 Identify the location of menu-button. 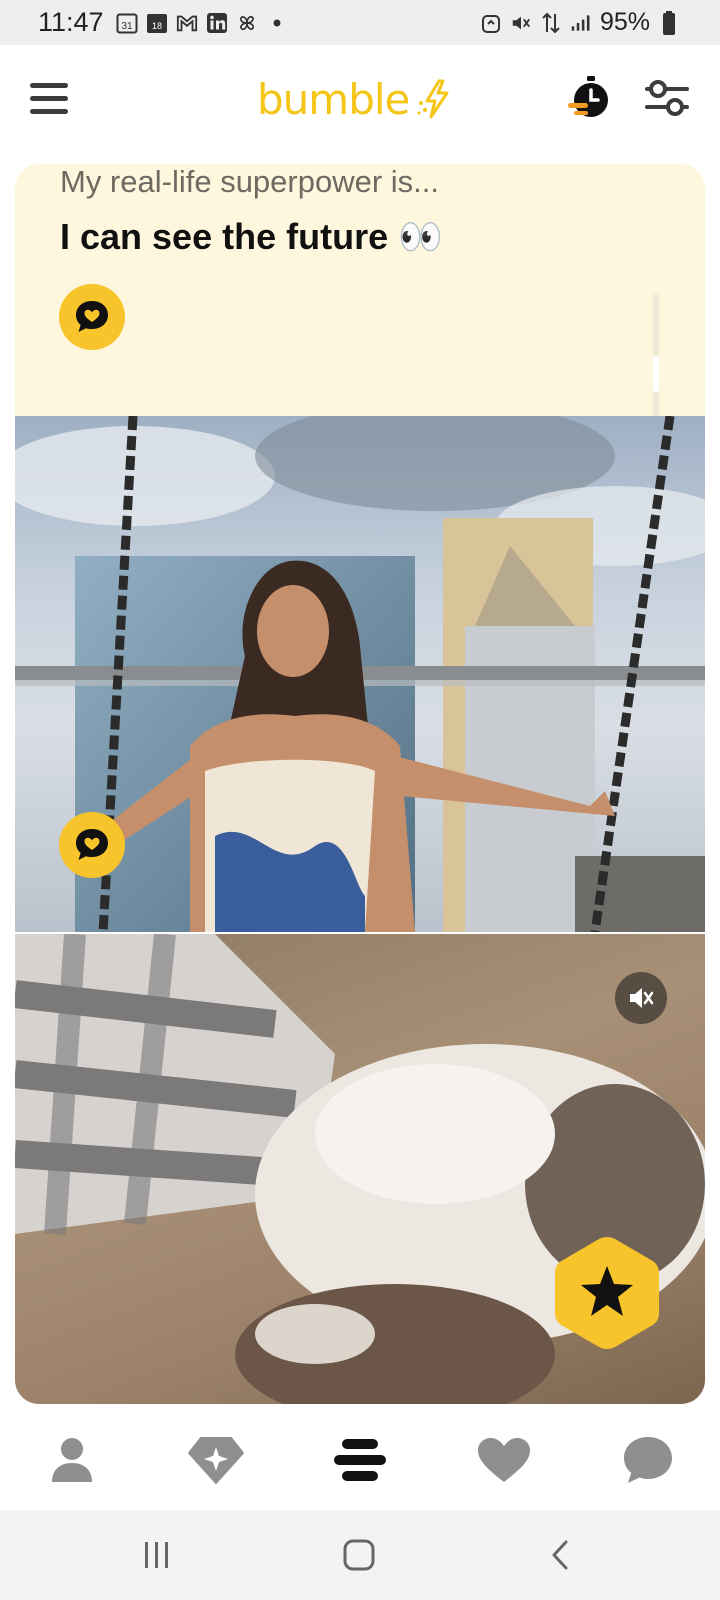
(49, 99).